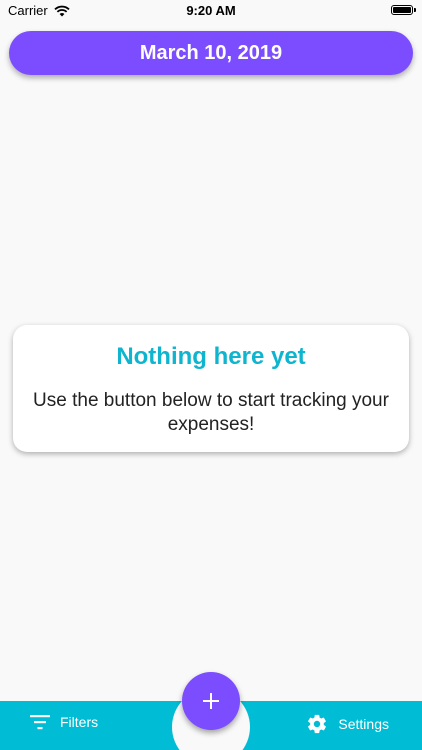 The height and width of the screenshot is (750, 422). Describe the element at coordinates (363, 724) in the screenshot. I see `settings-label: Settings` at that location.